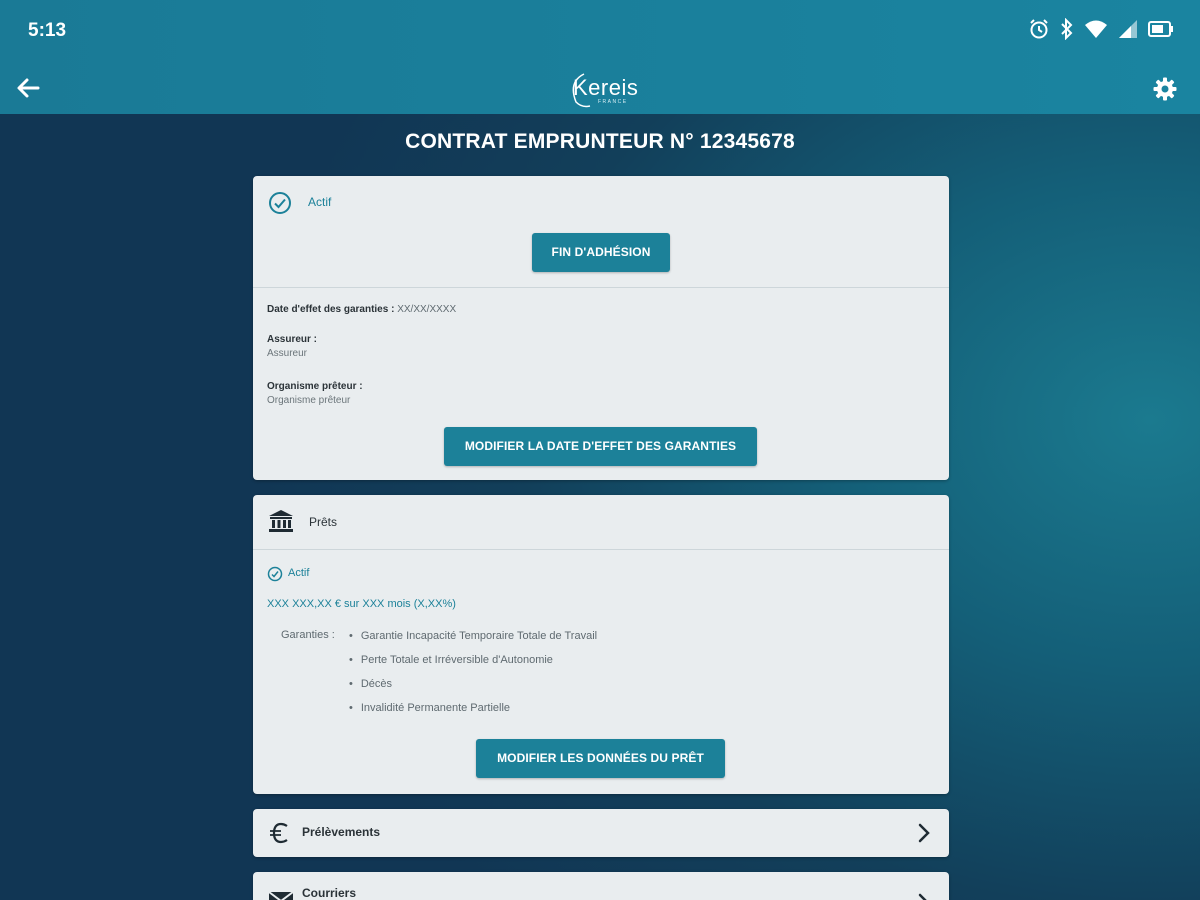 The width and height of the screenshot is (1200, 900). What do you see at coordinates (323, 522) in the screenshot?
I see `loans-title: Prêts` at bounding box center [323, 522].